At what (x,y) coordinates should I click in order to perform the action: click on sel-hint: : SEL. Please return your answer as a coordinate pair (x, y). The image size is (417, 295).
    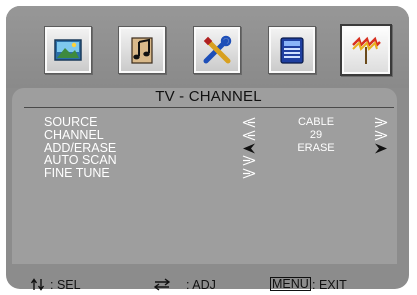
    Looking at the image, I should click on (65, 285).